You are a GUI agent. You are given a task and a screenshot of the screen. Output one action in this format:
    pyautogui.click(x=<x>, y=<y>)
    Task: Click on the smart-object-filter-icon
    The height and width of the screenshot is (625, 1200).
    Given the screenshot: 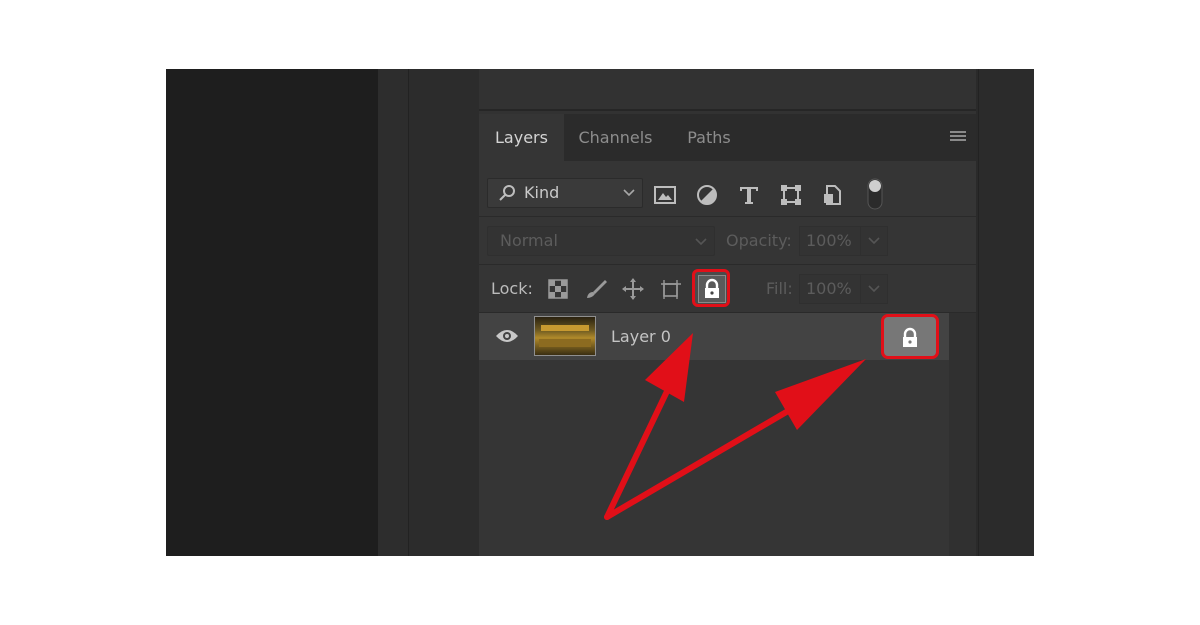 What is the action you would take?
    pyautogui.click(x=833, y=195)
    